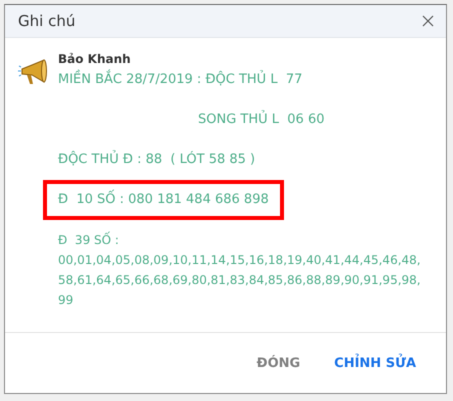 This screenshot has height=401, width=453. Describe the element at coordinates (47, 21) in the screenshot. I see `window-title: Ghi chú` at that location.